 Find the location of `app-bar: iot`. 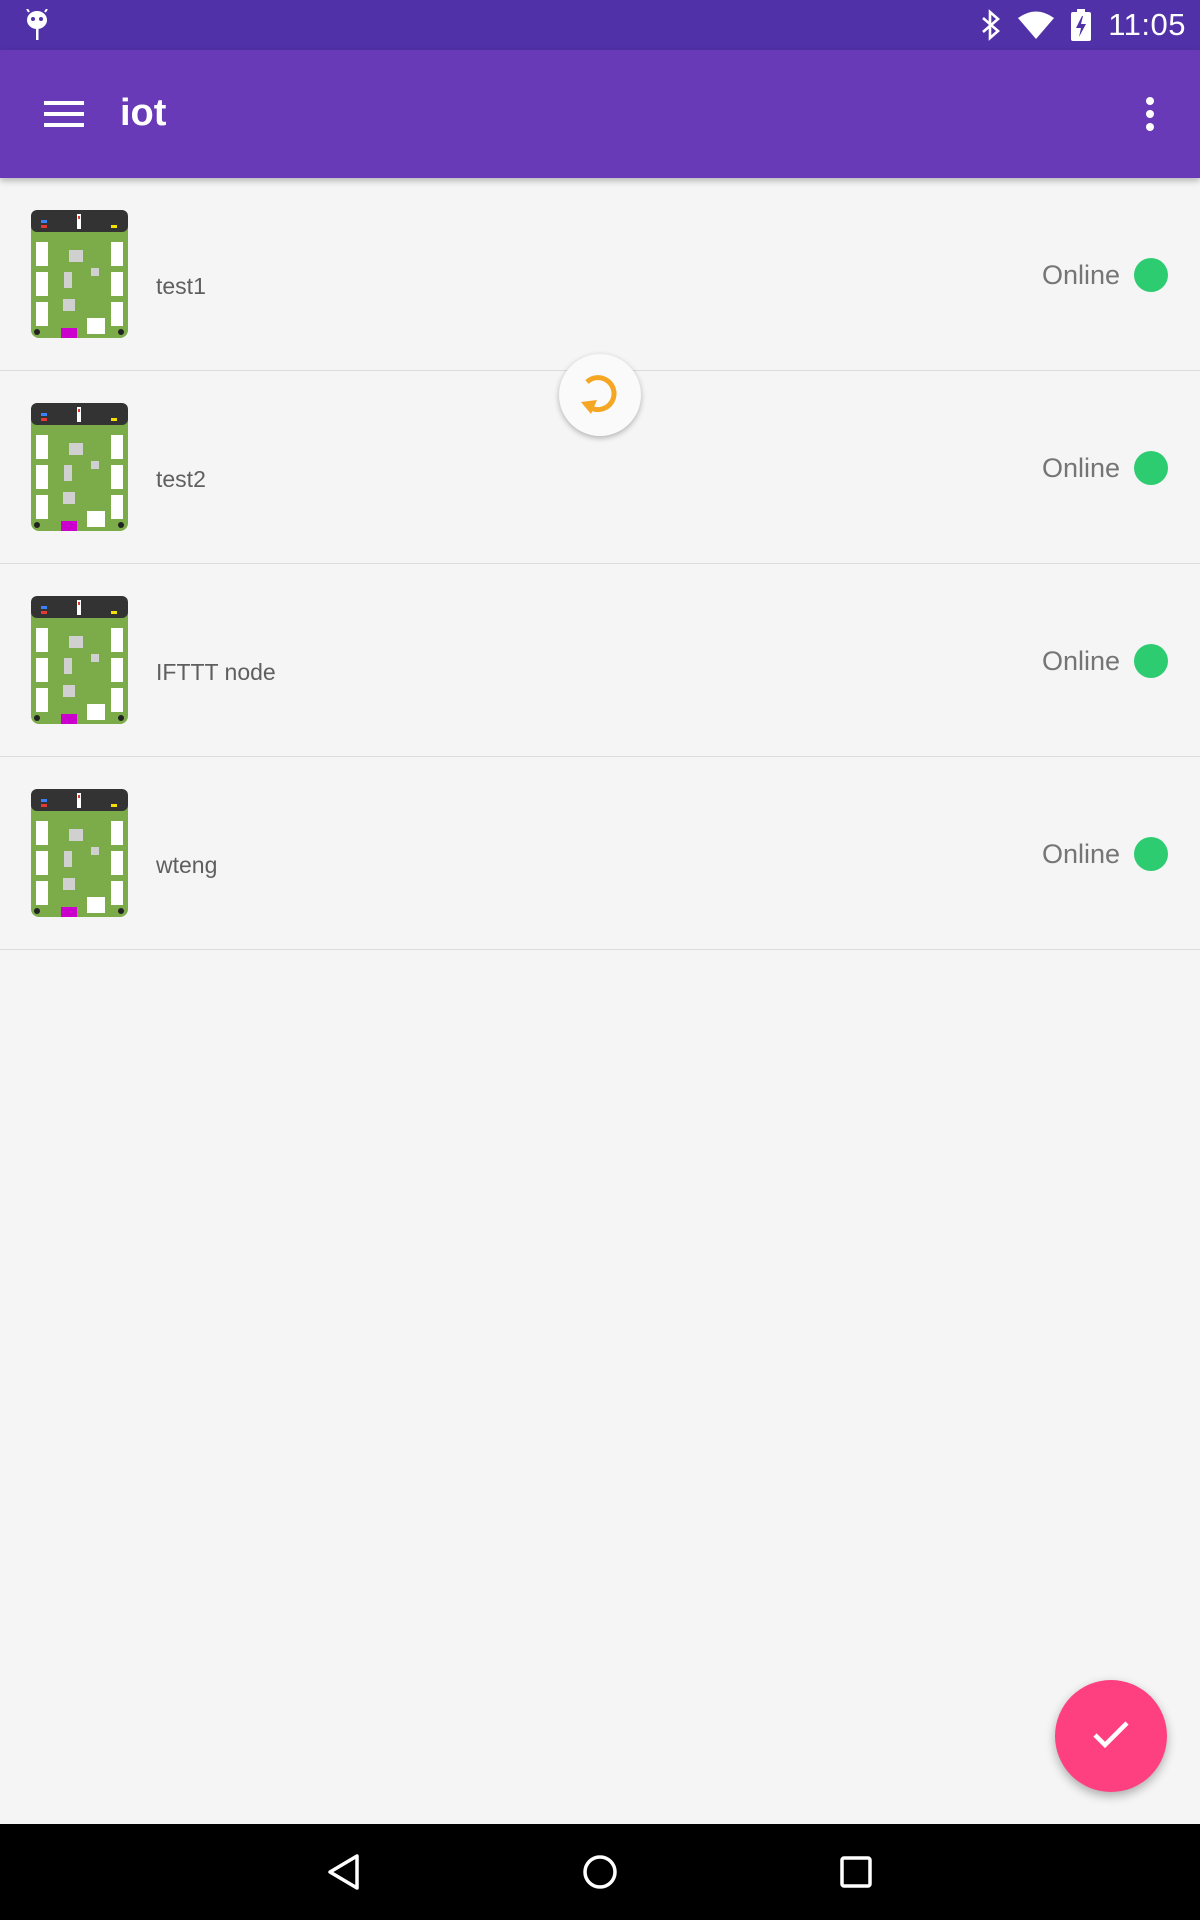

app-bar: iot is located at coordinates (600, 114).